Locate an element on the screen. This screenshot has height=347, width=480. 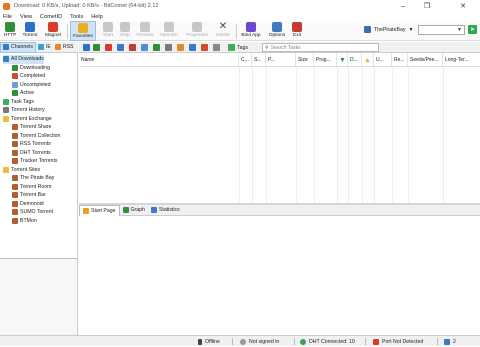
column-name: Name is located at coordinates (159, 60).